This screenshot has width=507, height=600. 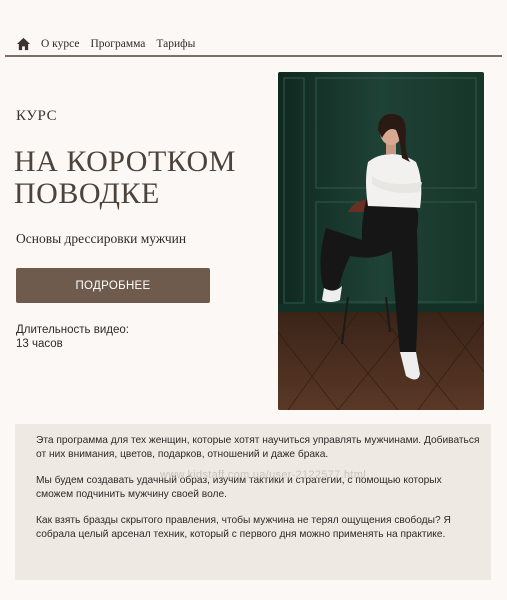 I want to click on course-kicker: КУРС, so click(x=37, y=116).